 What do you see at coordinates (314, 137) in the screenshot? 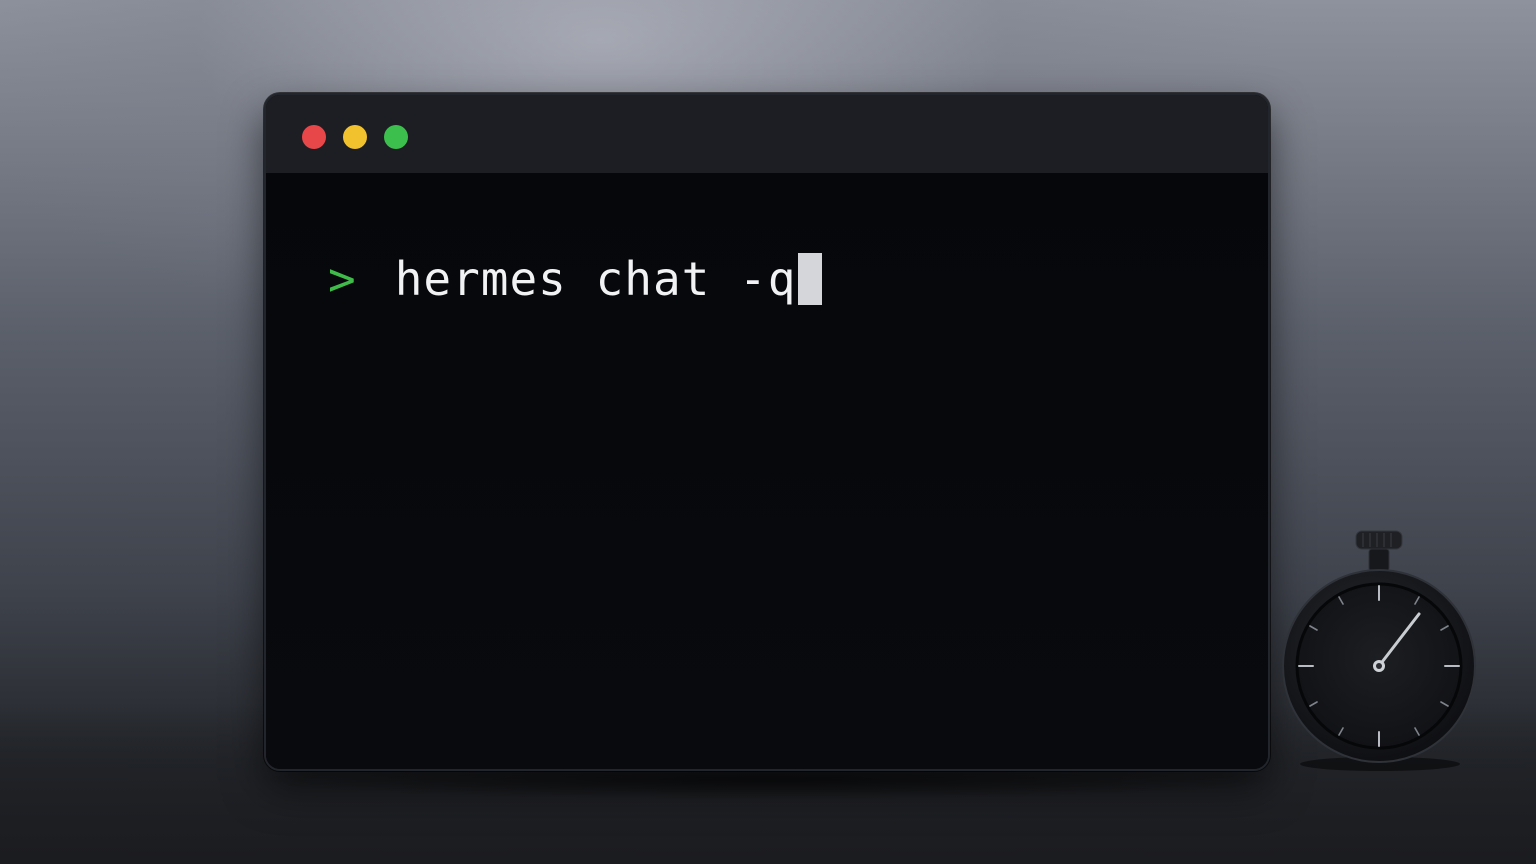
I see `close-button` at bounding box center [314, 137].